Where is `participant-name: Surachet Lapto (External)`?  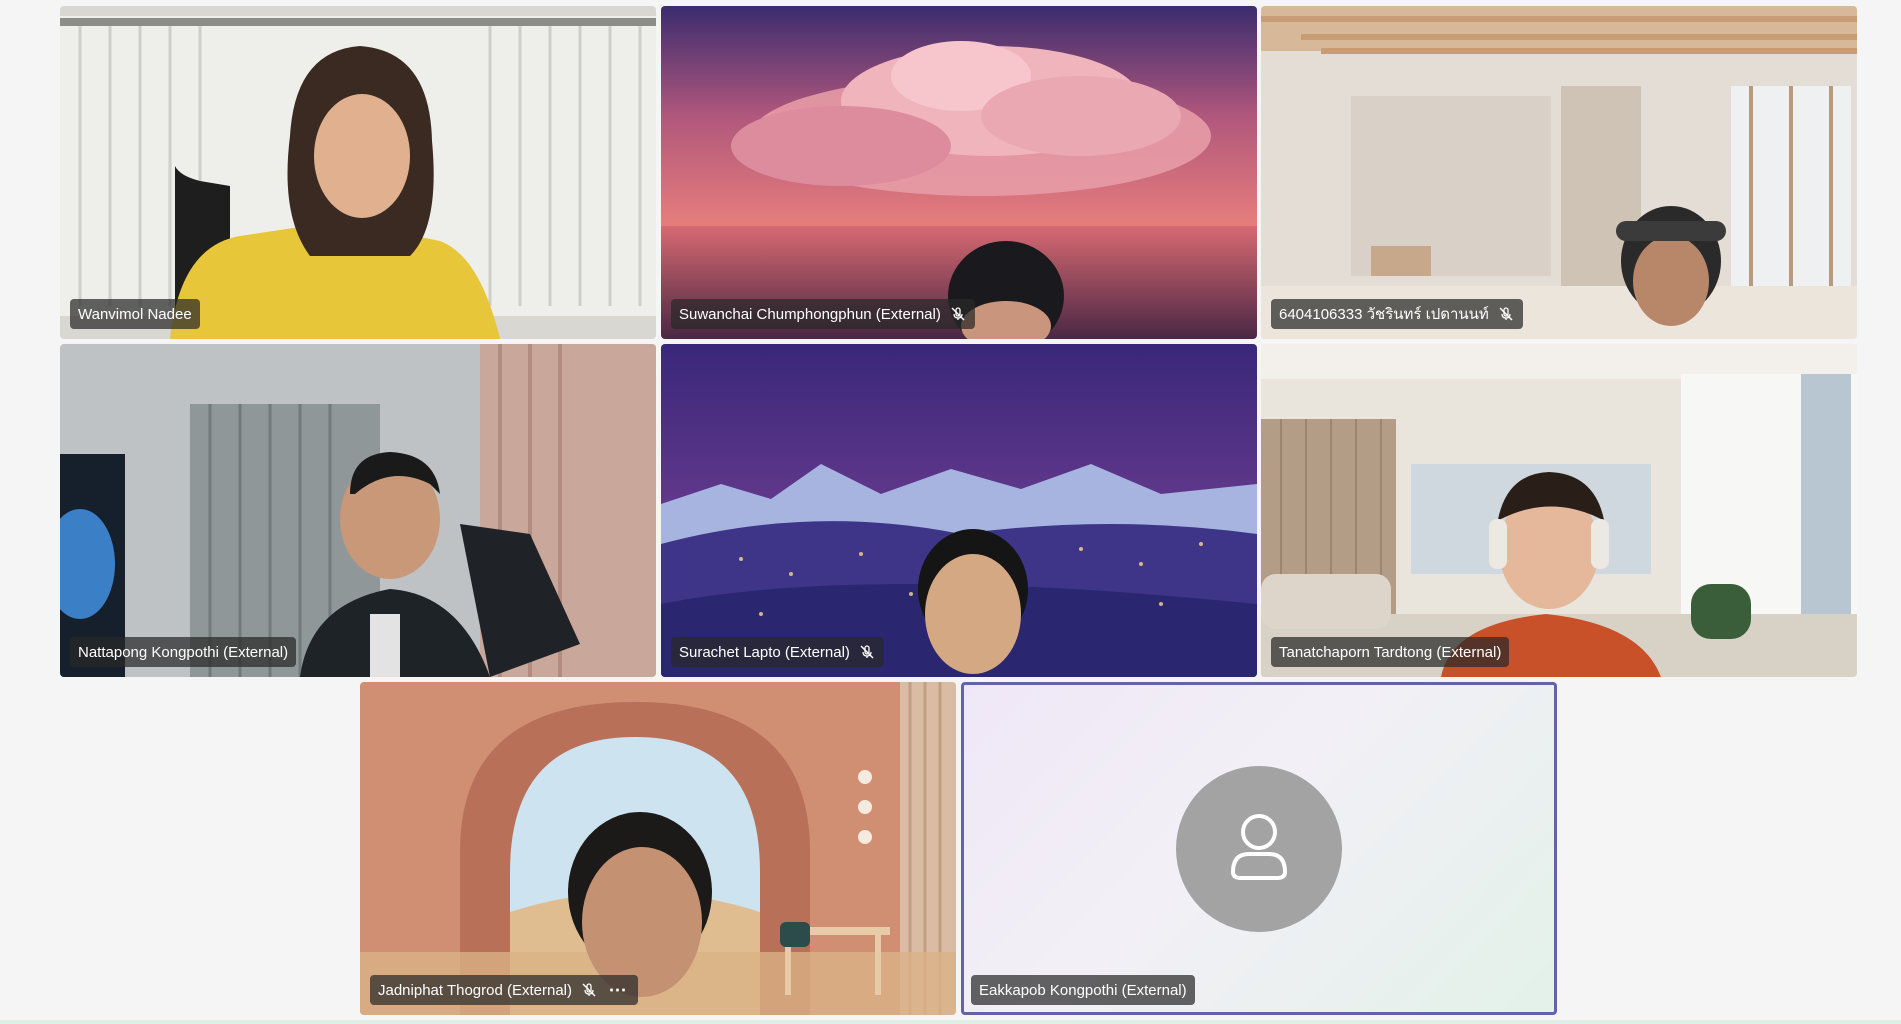 participant-name: Surachet Lapto (External) is located at coordinates (764, 652).